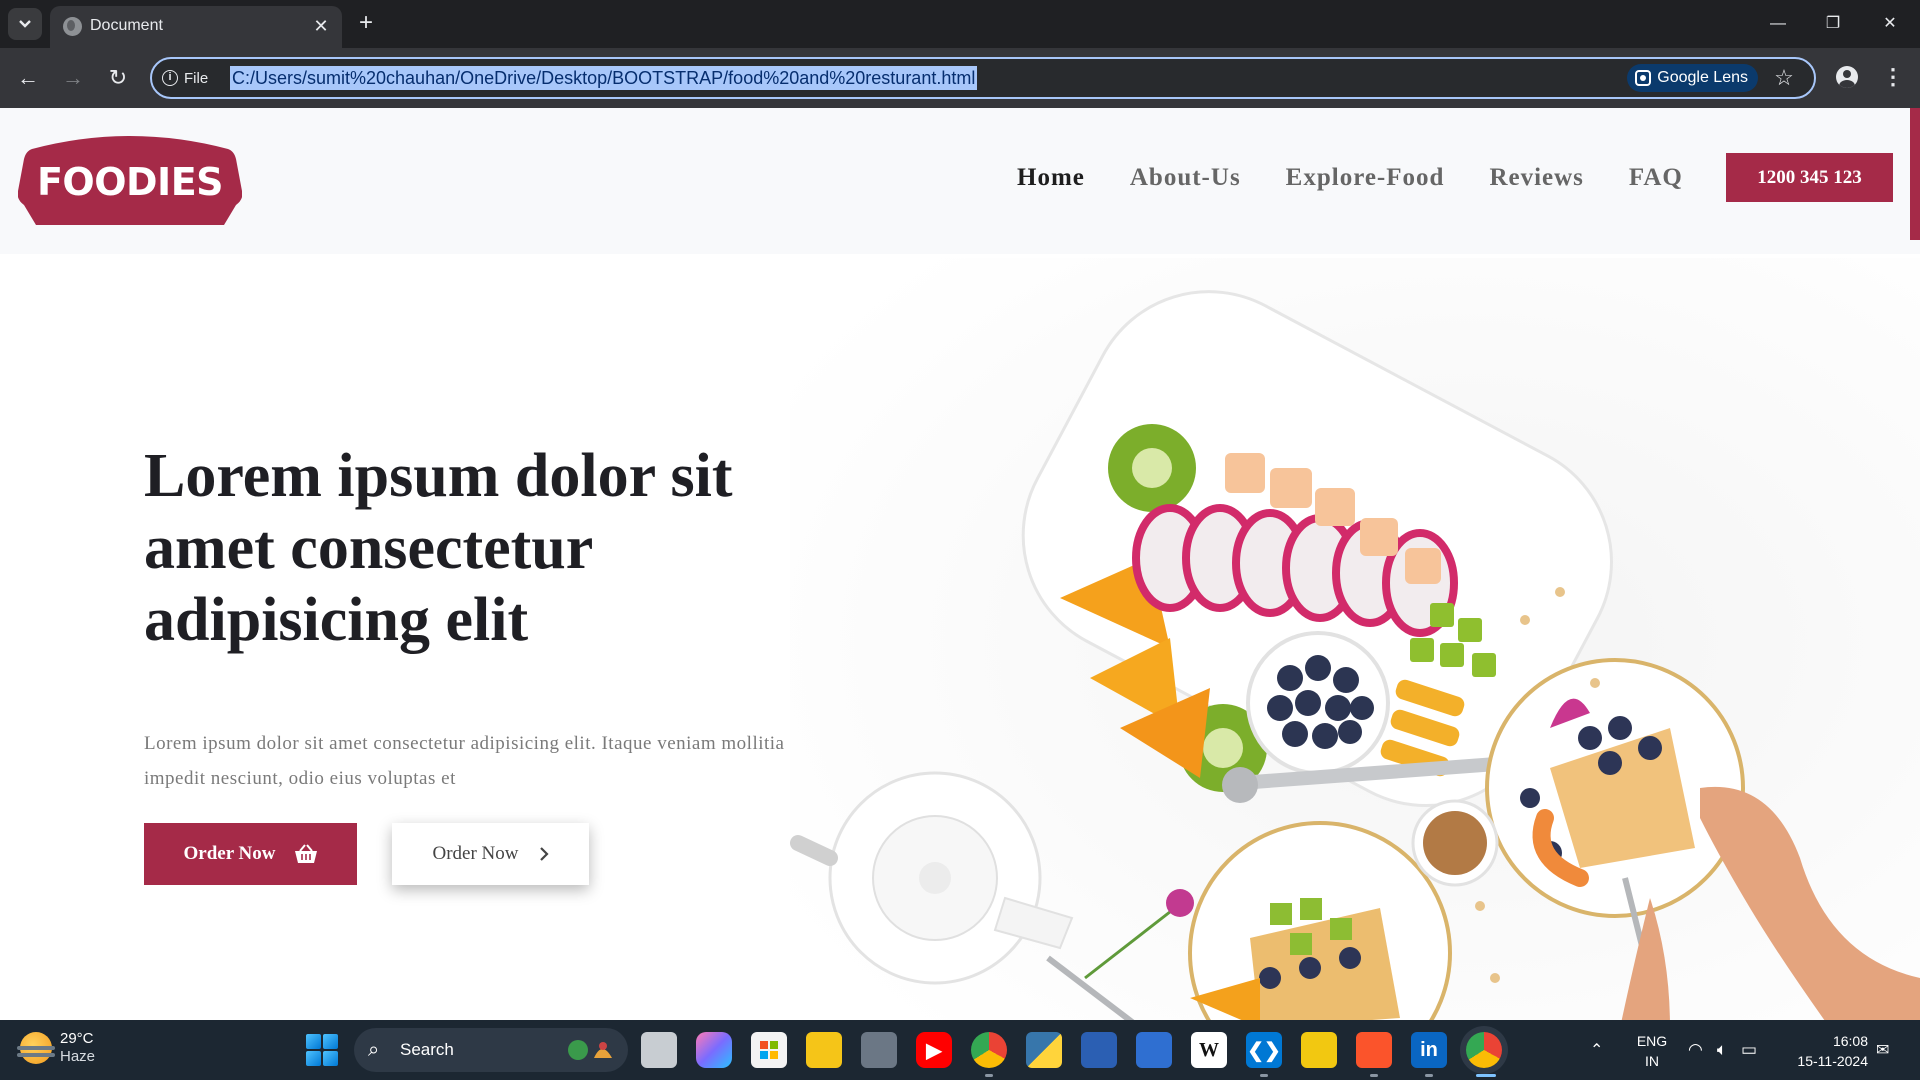  What do you see at coordinates (1893, 77) in the screenshot?
I see `more-menu-icon: ⋮` at bounding box center [1893, 77].